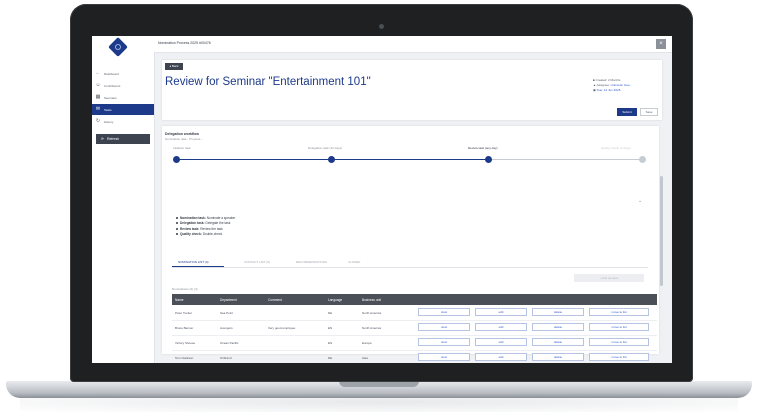 The image size is (758, 412). I want to click on tab-nomination-list: NOMINATION LIST (4), so click(193, 262).